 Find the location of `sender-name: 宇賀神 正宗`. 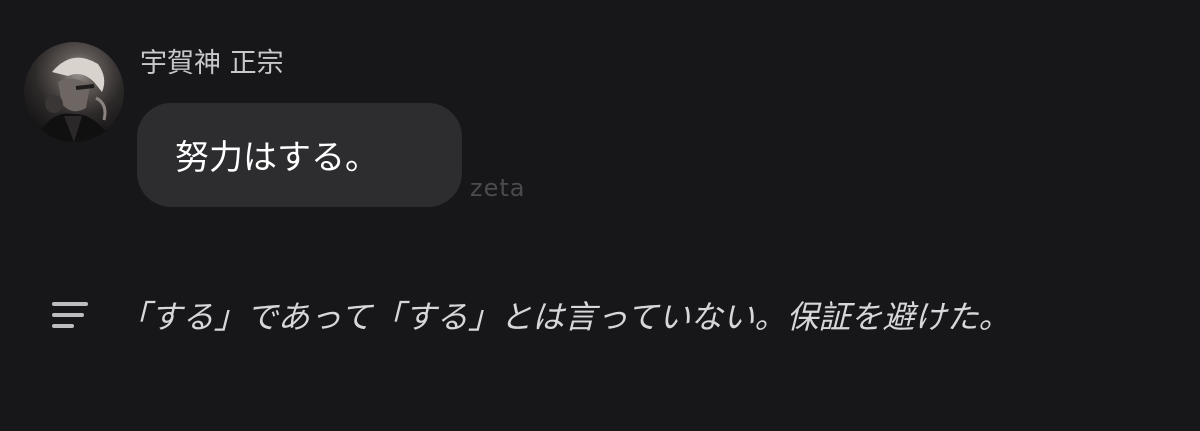

sender-name: 宇賀神 正宗 is located at coordinates (212, 63).